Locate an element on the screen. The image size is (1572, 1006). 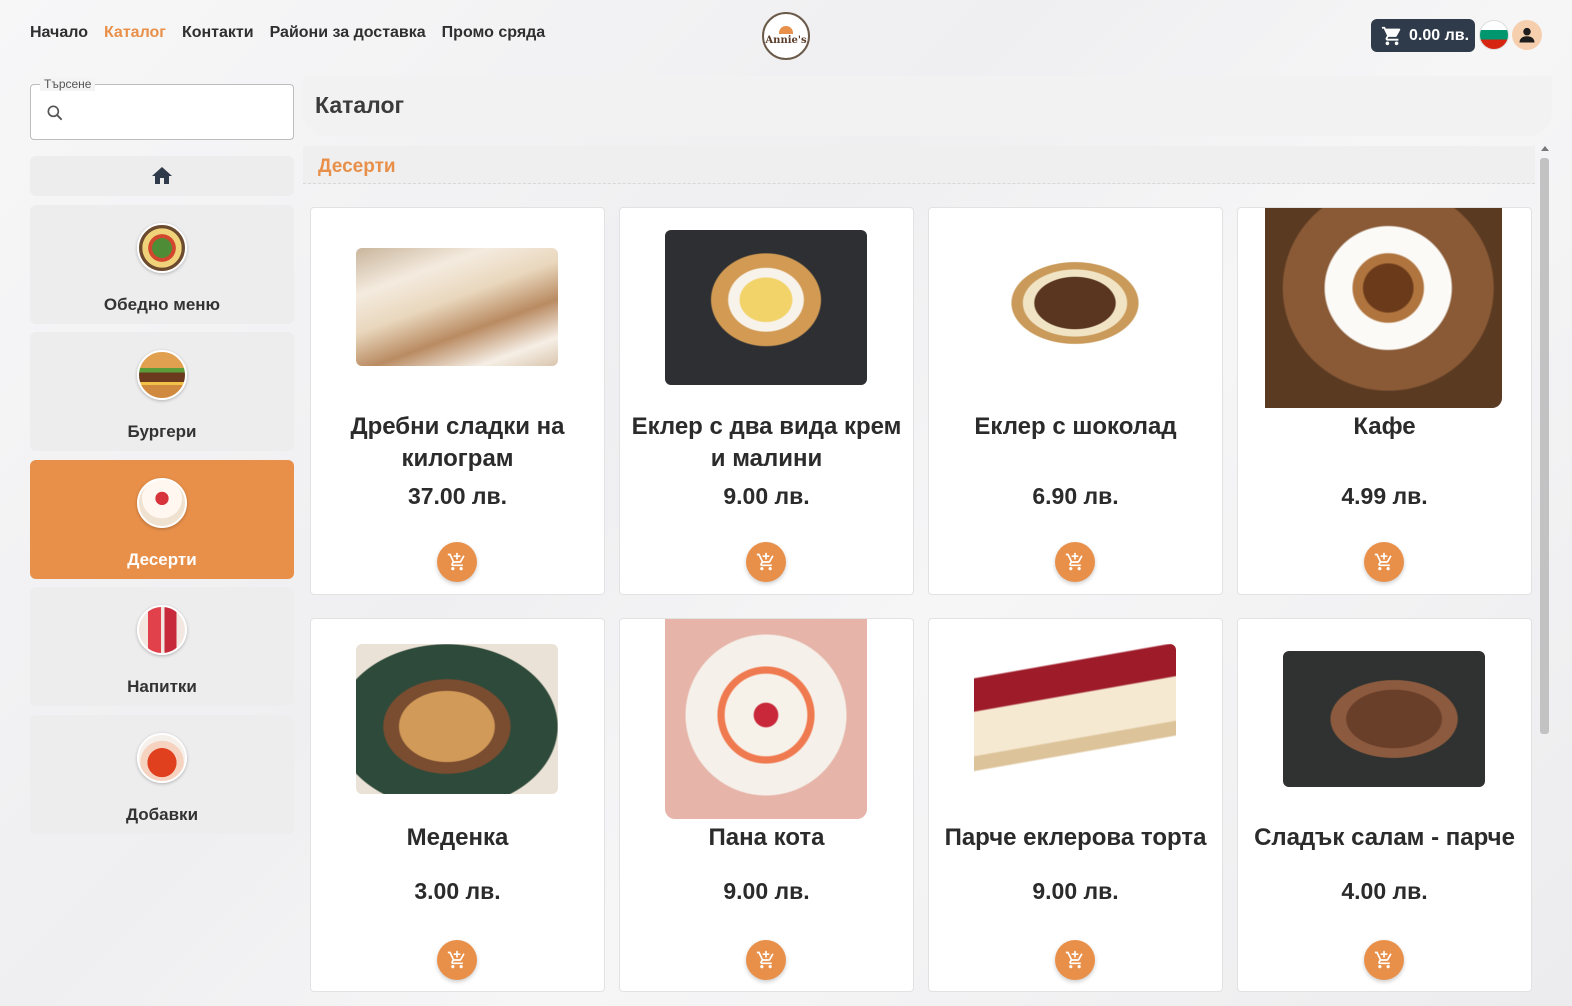
product-card: Еклер с два вида крем и малини 9.00 лв. is located at coordinates (766, 401).